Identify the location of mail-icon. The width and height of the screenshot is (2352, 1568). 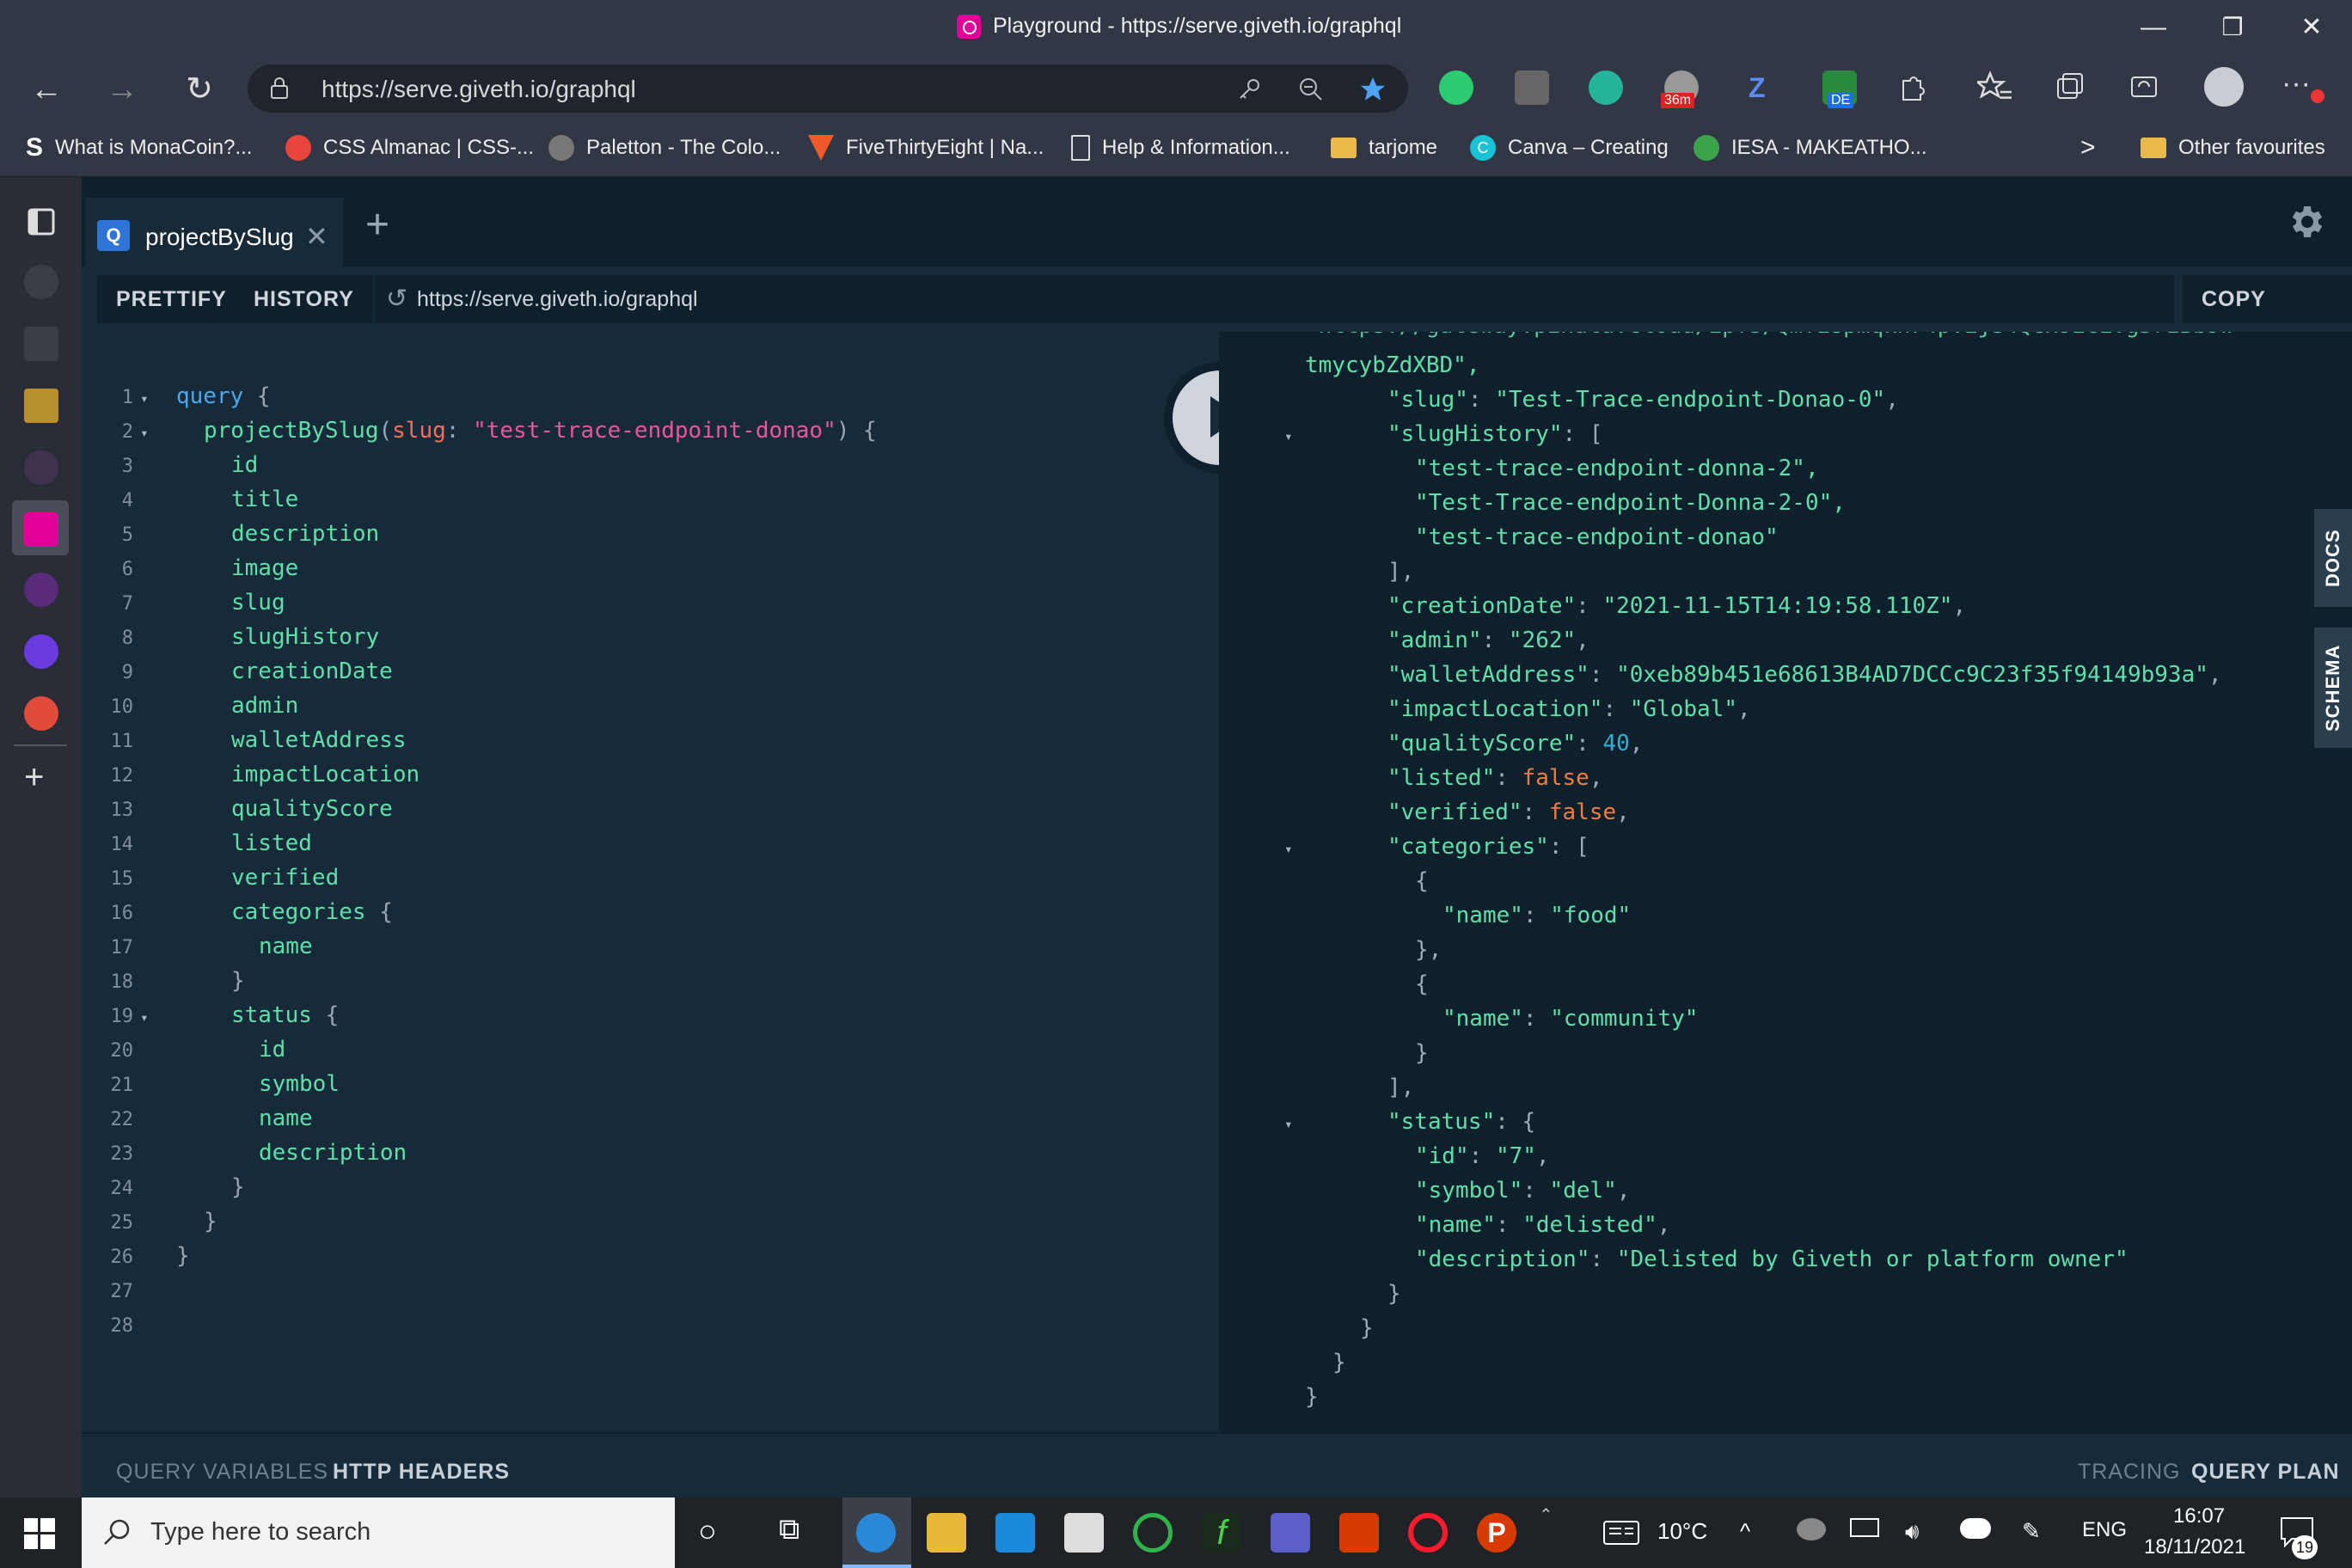
(1015, 1533).